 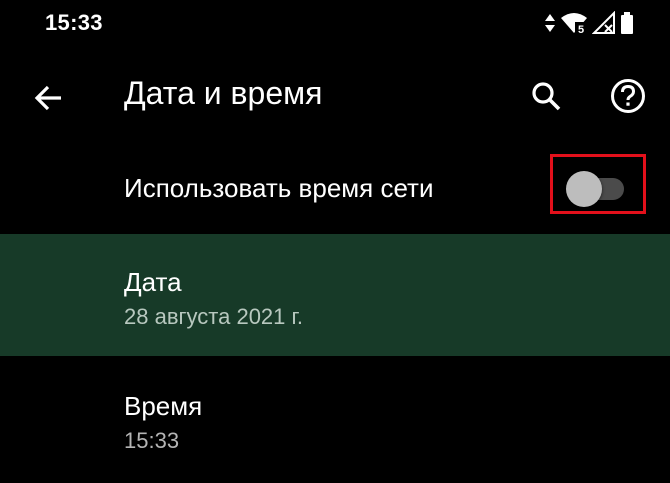 What do you see at coordinates (153, 282) in the screenshot?
I see `date-label: Дата` at bounding box center [153, 282].